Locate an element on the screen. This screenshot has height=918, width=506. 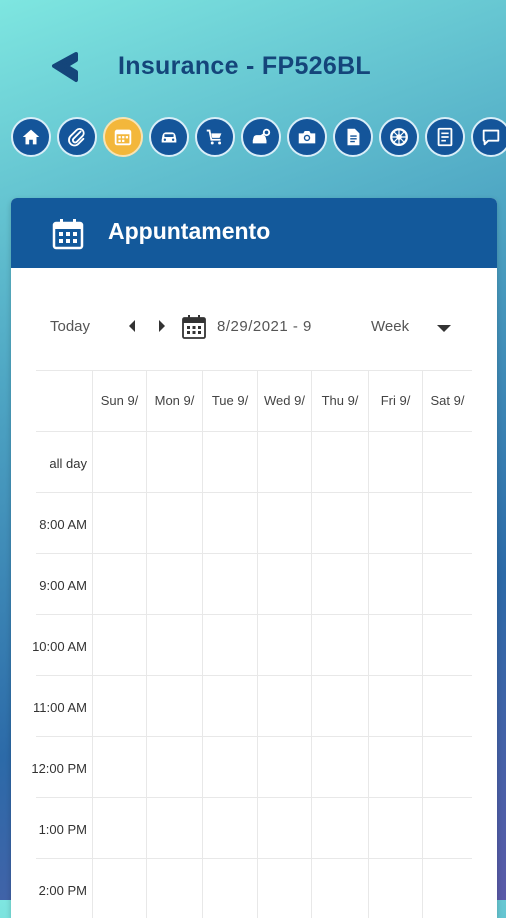
card-title: Appuntamento is located at coordinates (189, 231).